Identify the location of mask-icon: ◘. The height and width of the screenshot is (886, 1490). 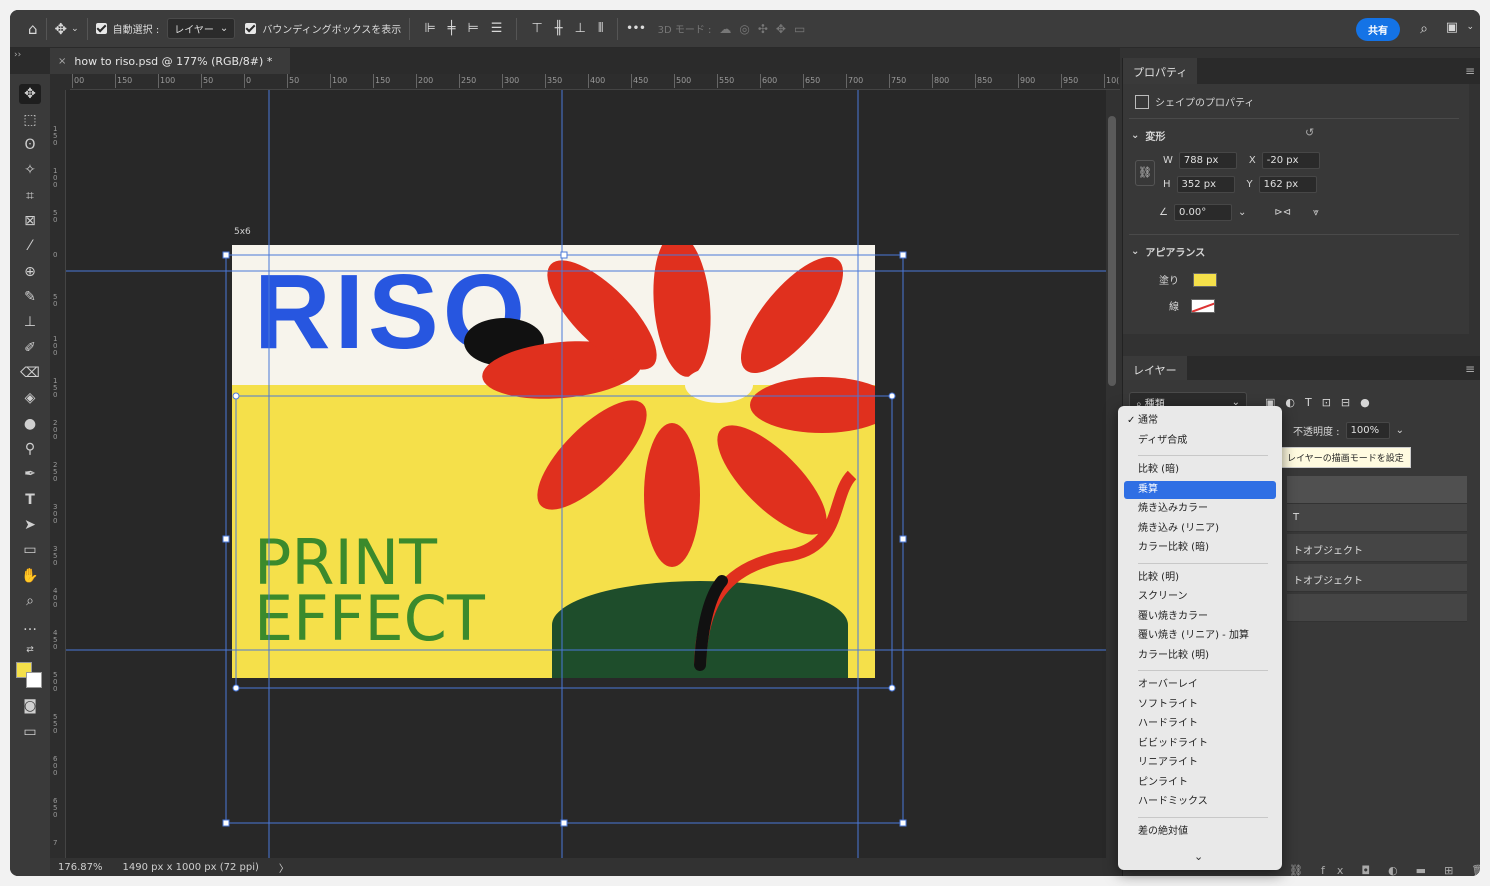
(1371, 870).